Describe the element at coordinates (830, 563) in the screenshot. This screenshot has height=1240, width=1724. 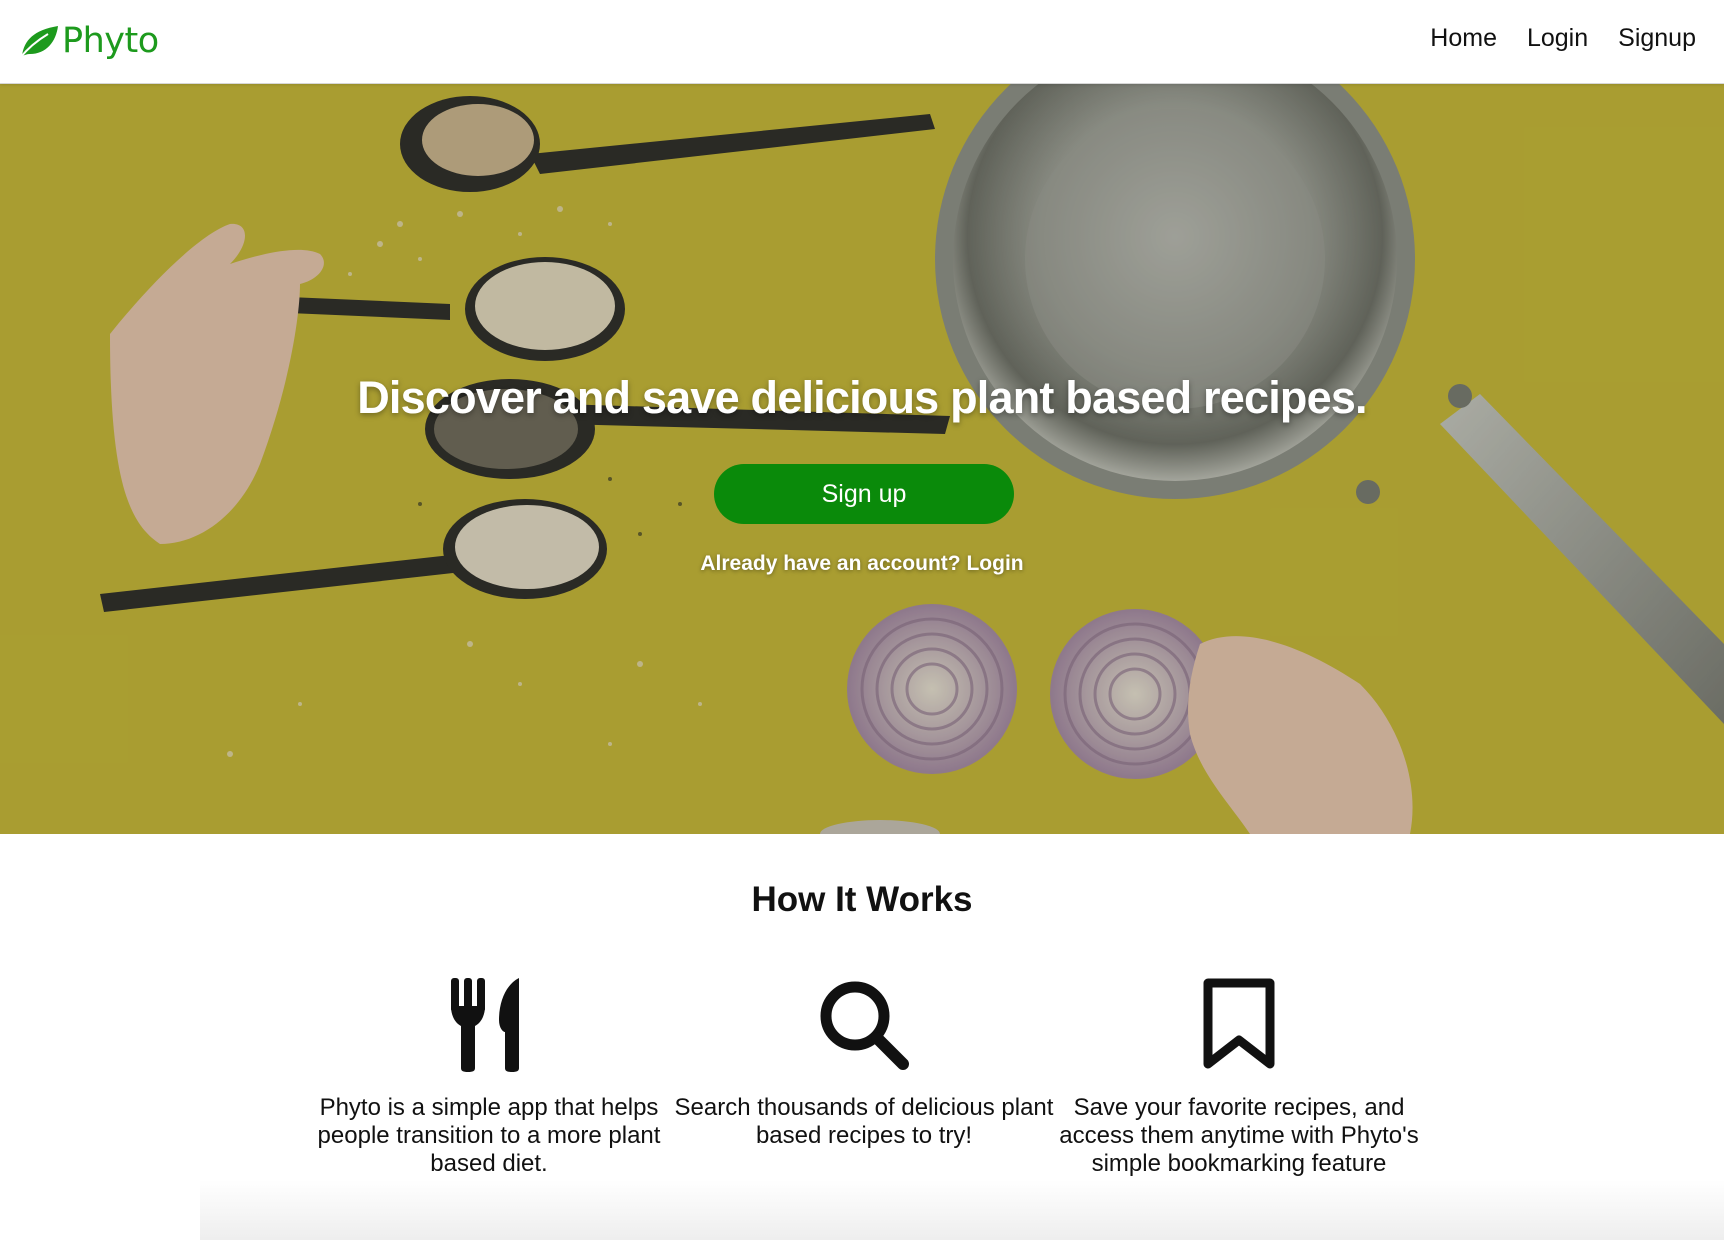
I see `login-prompt-text: Already have an account?` at that location.